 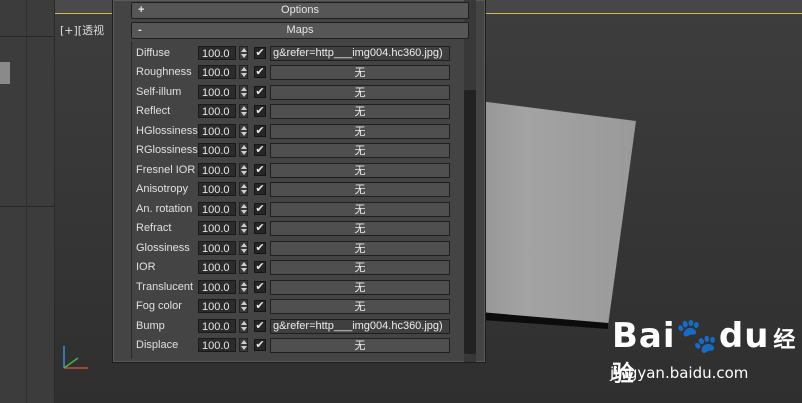 I want to click on map-row-refract: Refract 100.0 ✔ 无, so click(x=295, y=229).